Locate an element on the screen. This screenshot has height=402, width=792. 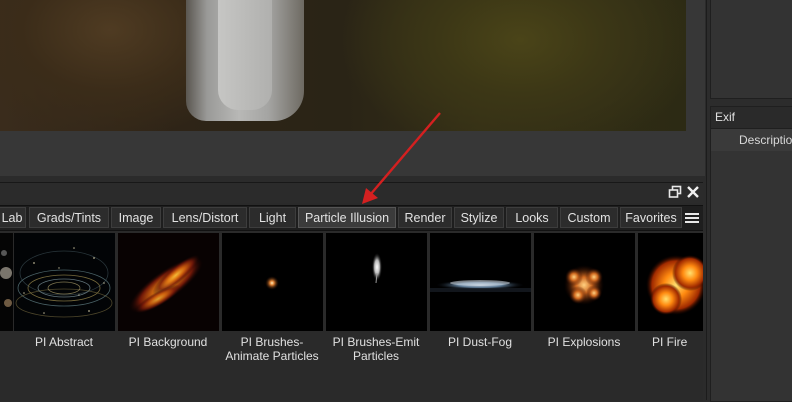
tab-stylize: Stylize is located at coordinates (479, 217).